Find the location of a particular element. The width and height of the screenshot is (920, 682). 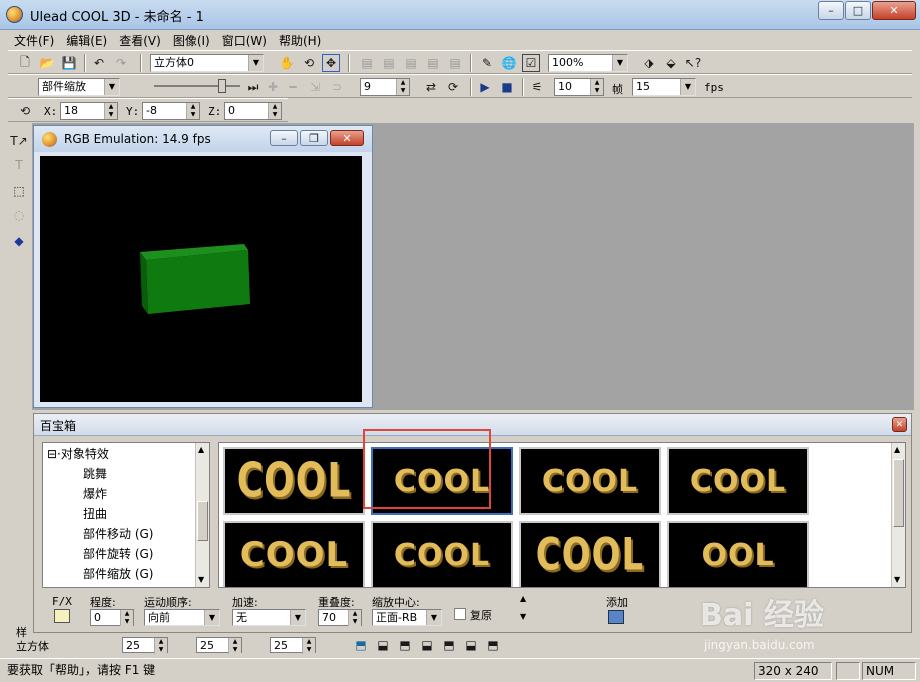

maximize-button: □ is located at coordinates (858, 10).